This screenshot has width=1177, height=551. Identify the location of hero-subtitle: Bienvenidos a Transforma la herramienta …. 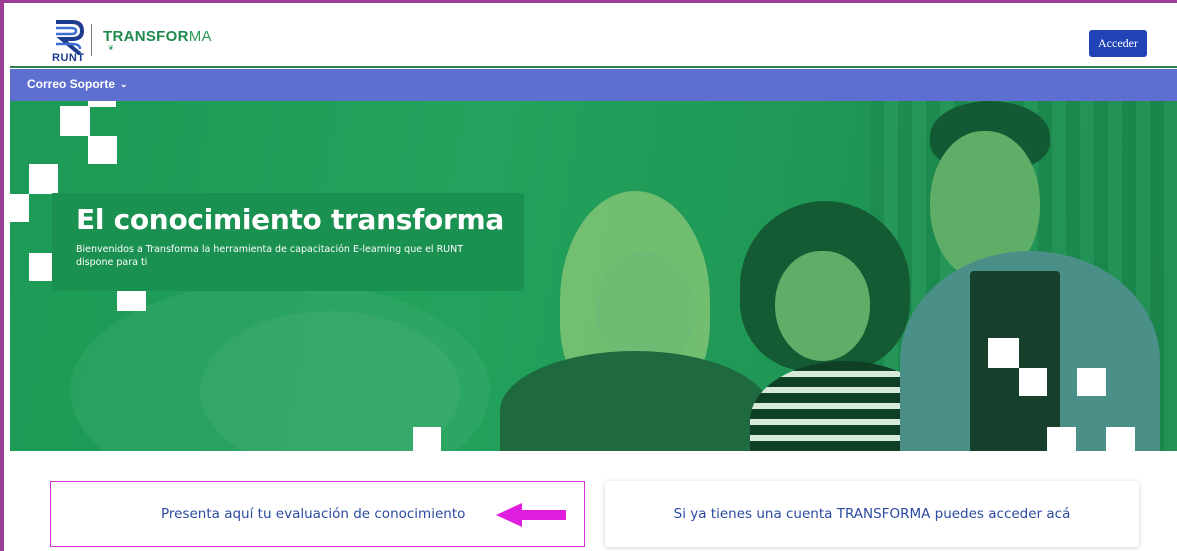
(270, 256).